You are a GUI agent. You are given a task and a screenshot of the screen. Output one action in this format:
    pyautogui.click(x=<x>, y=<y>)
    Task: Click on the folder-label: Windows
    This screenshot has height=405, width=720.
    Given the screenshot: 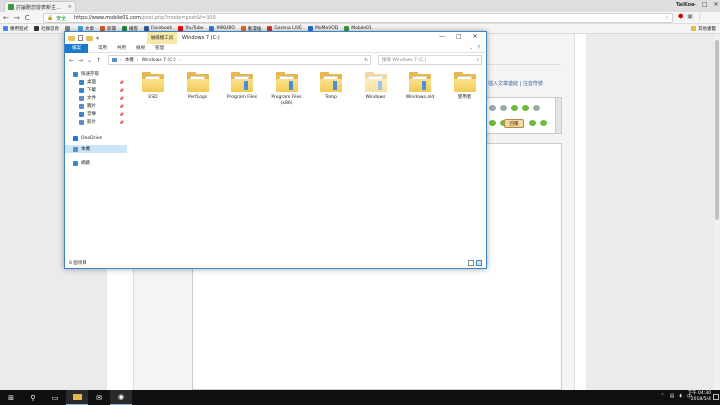 What is the action you would take?
    pyautogui.click(x=375, y=97)
    